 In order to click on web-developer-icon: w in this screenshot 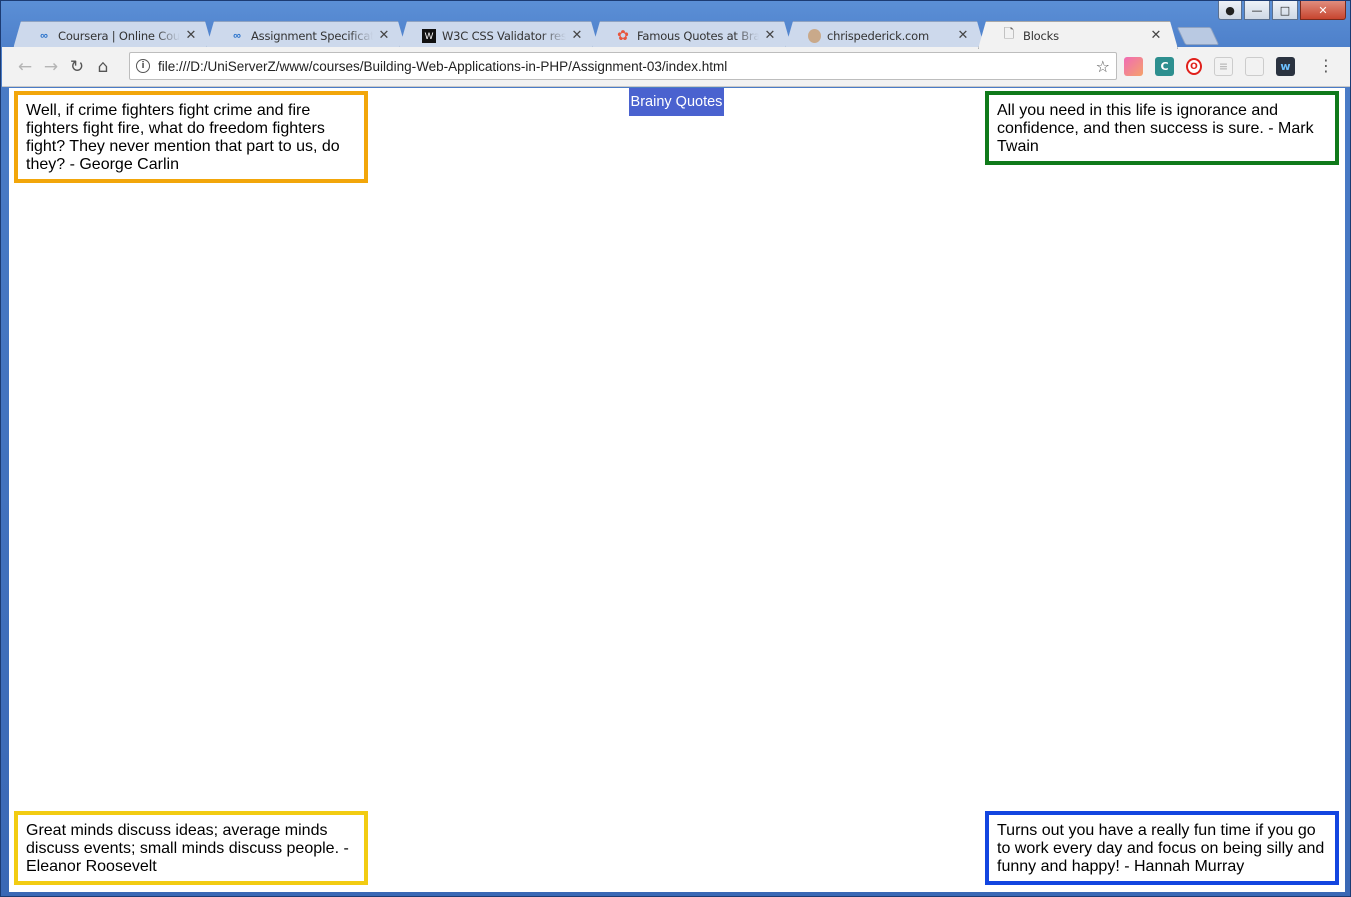, I will do `click(1285, 66)`.